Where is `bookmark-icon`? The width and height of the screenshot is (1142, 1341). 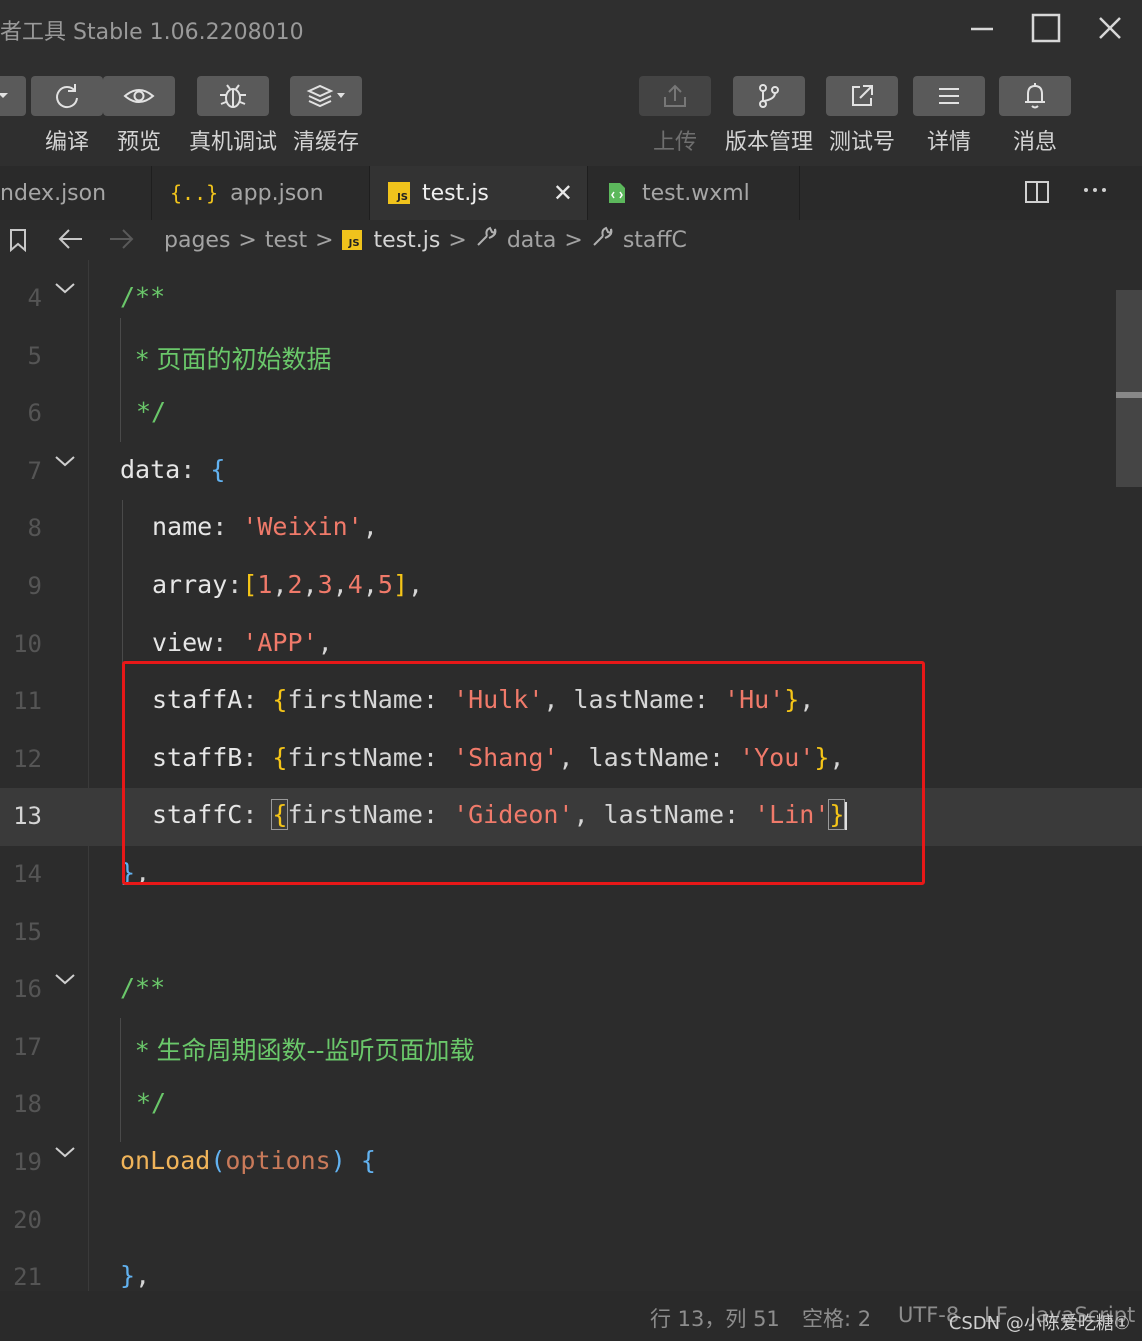 bookmark-icon is located at coordinates (18, 240).